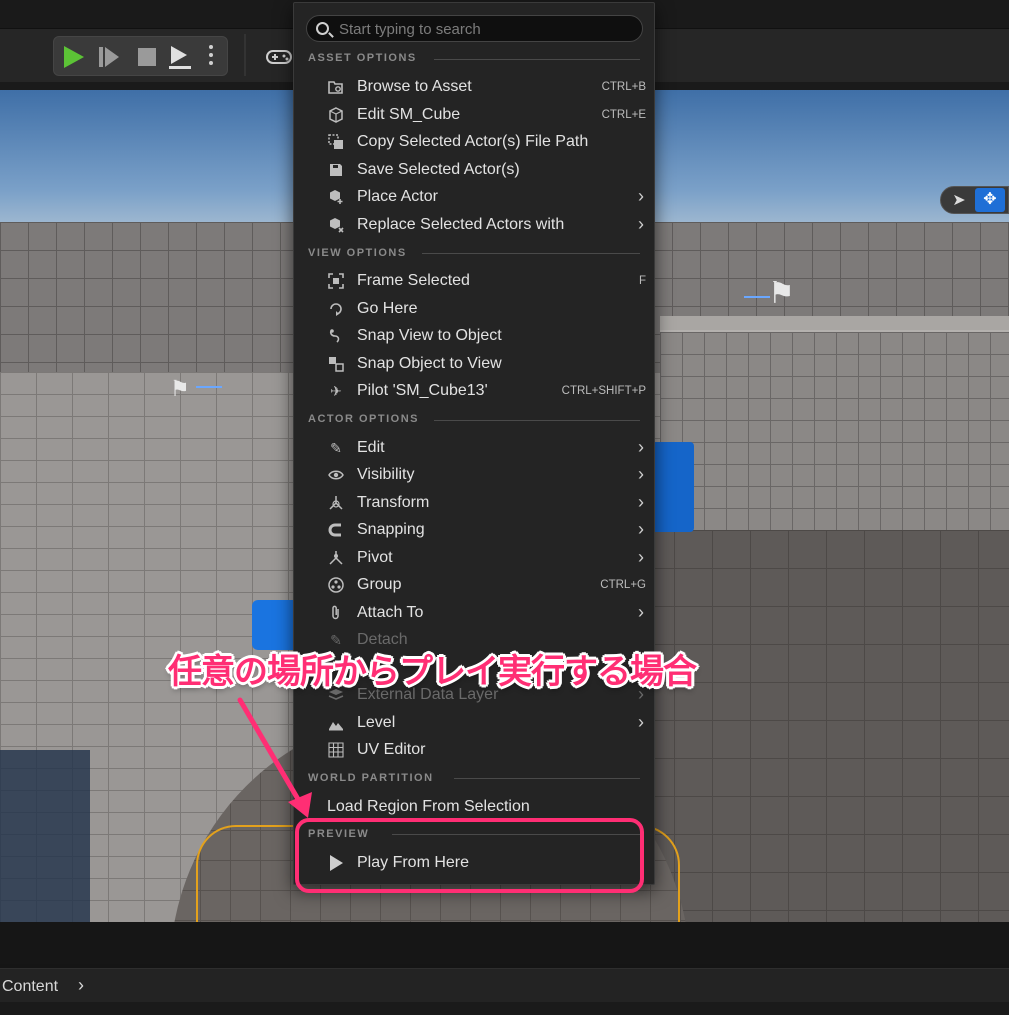 The width and height of the screenshot is (1009, 1015). I want to click on section-view-options: VIEW OPTIONS, so click(357, 253).